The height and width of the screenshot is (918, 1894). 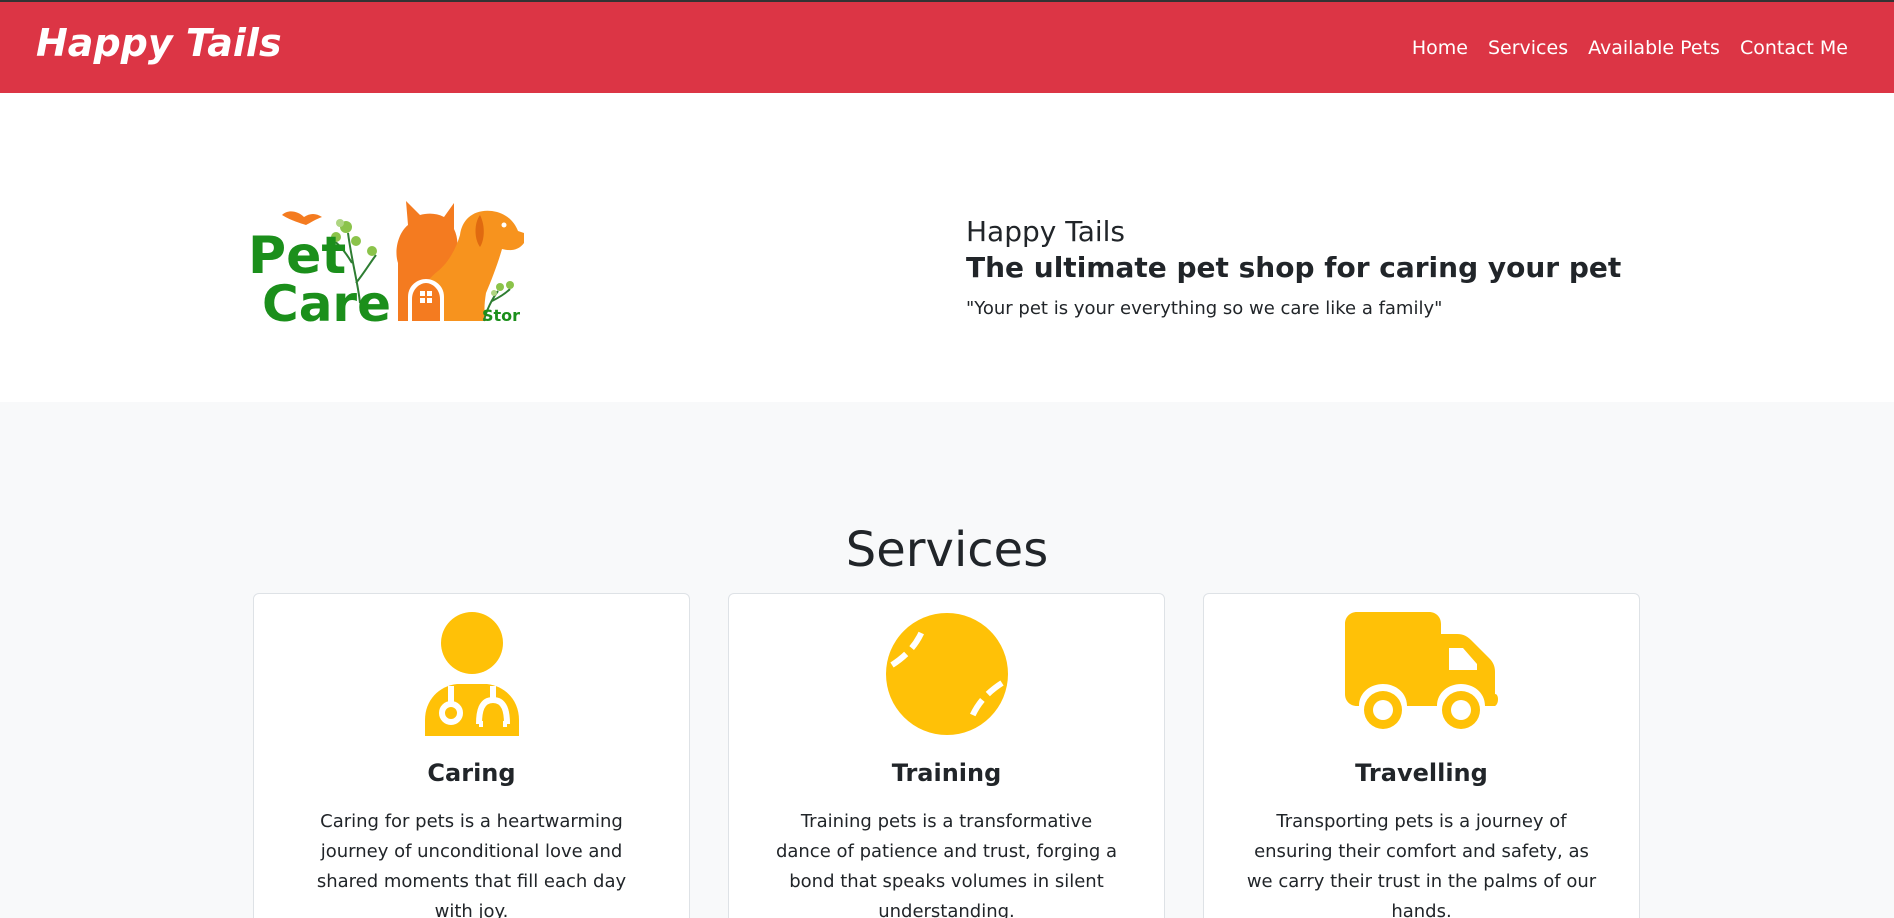 What do you see at coordinates (386, 265) in the screenshot?
I see `pet-care-logo: Pet Care Stor` at bounding box center [386, 265].